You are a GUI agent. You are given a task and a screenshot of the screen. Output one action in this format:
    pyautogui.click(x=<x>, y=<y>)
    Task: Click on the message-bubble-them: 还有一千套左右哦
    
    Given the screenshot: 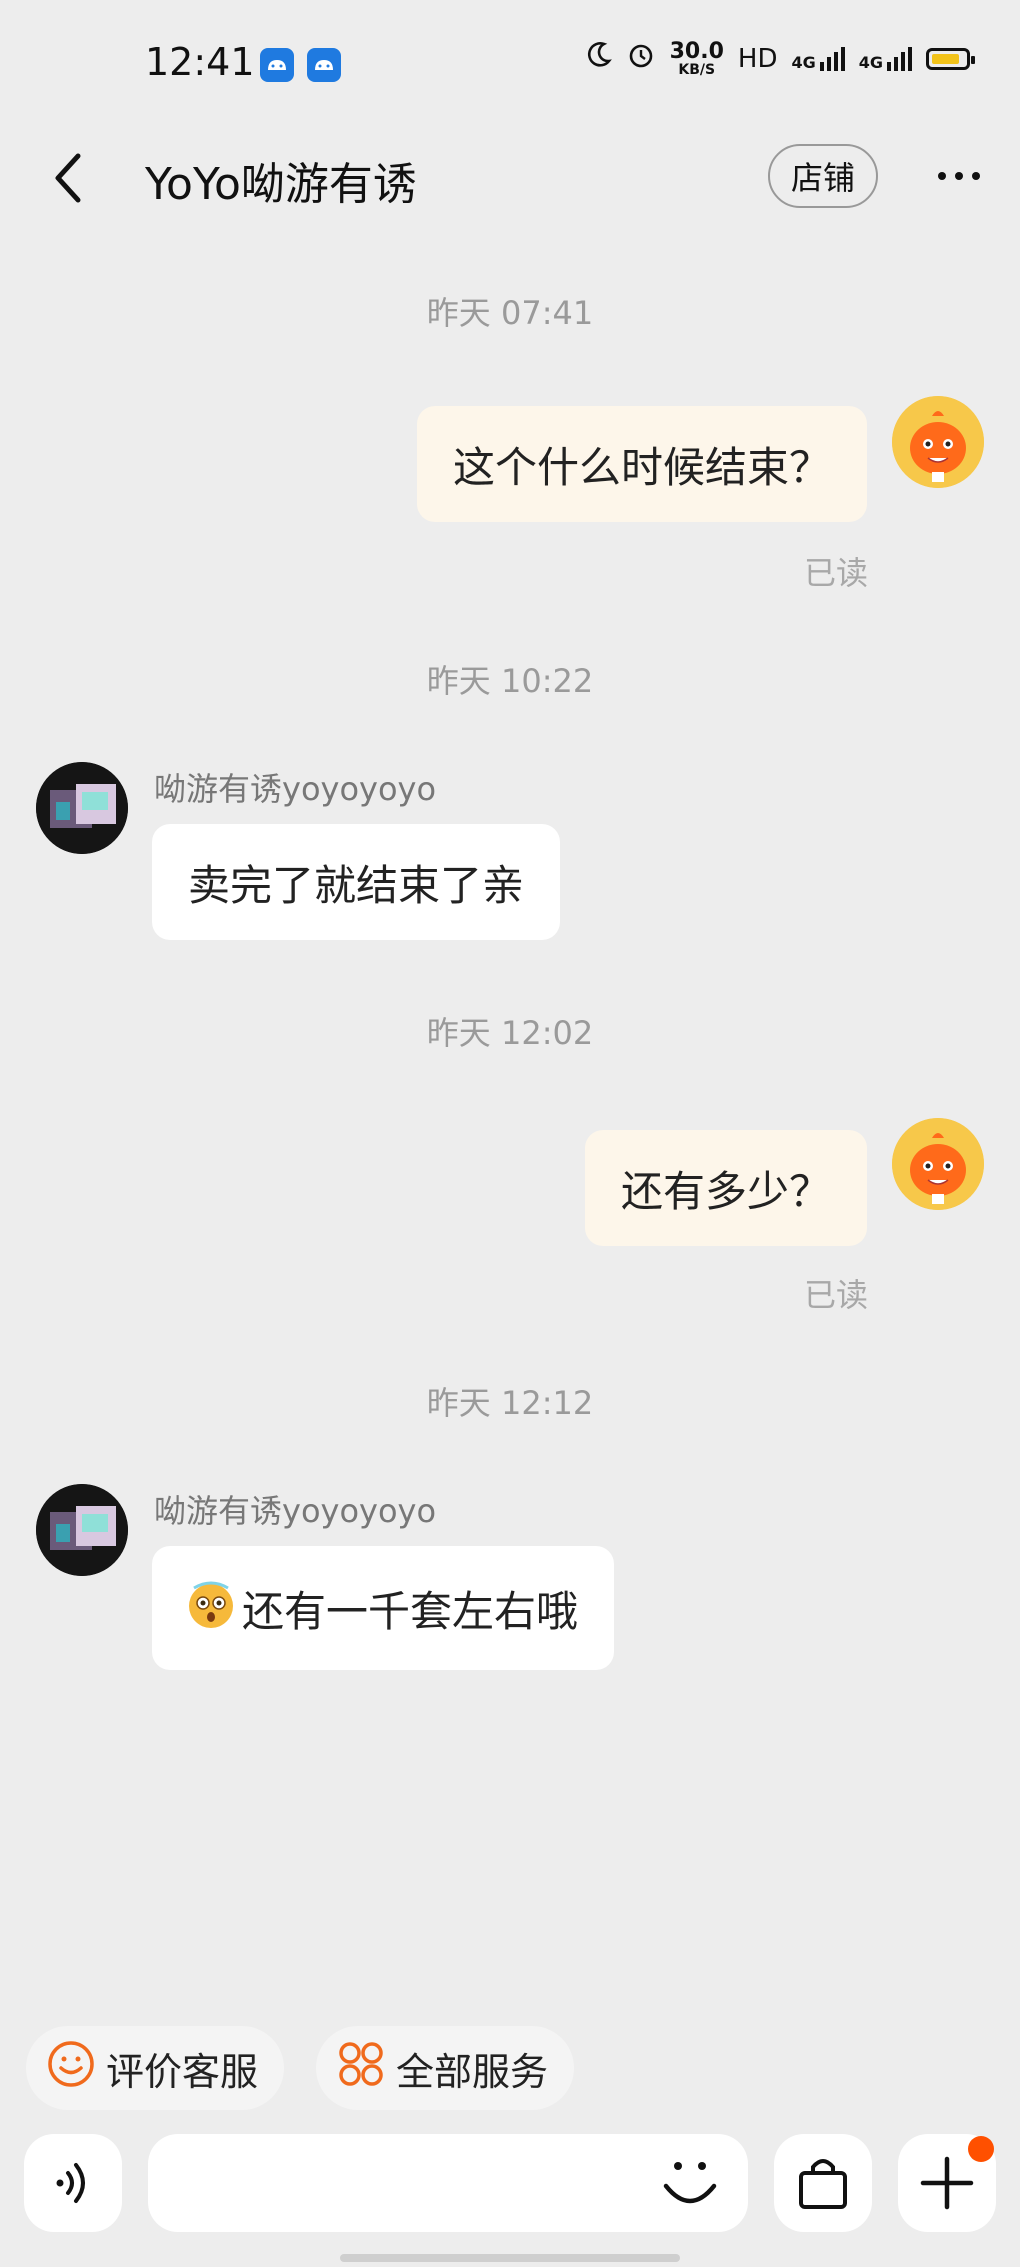 What is the action you would take?
    pyautogui.click(x=383, y=1608)
    